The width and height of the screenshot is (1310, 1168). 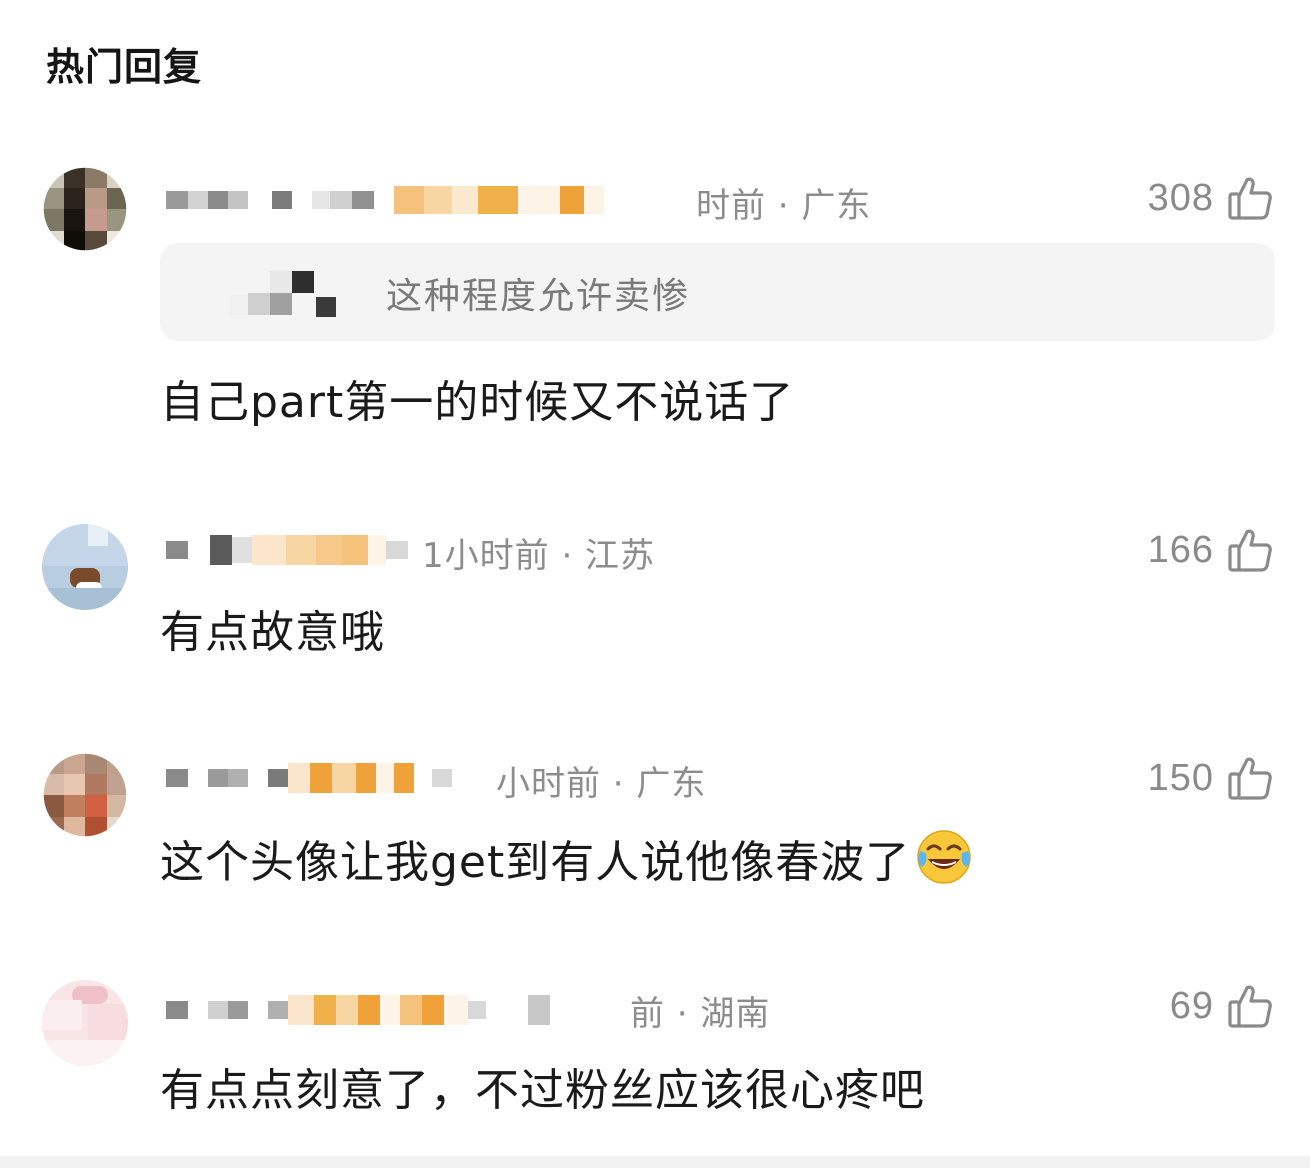 What do you see at coordinates (124, 67) in the screenshot?
I see `section-title: 热门回复` at bounding box center [124, 67].